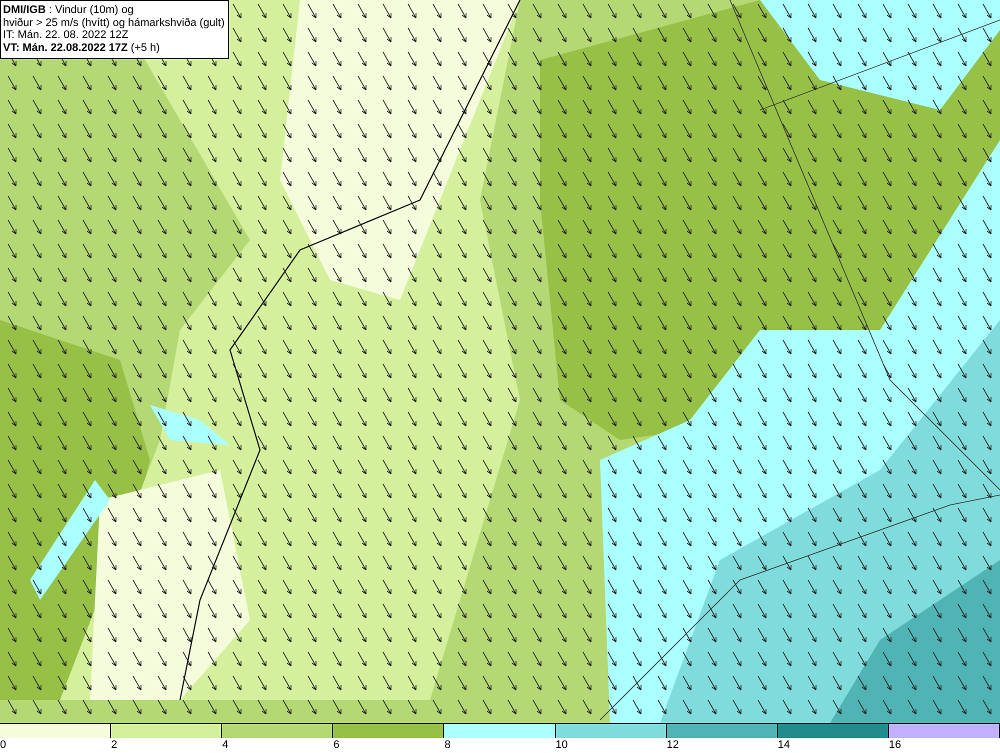 The image size is (1000, 753). What do you see at coordinates (562, 745) in the screenshot?
I see `scale-label: 10` at bounding box center [562, 745].